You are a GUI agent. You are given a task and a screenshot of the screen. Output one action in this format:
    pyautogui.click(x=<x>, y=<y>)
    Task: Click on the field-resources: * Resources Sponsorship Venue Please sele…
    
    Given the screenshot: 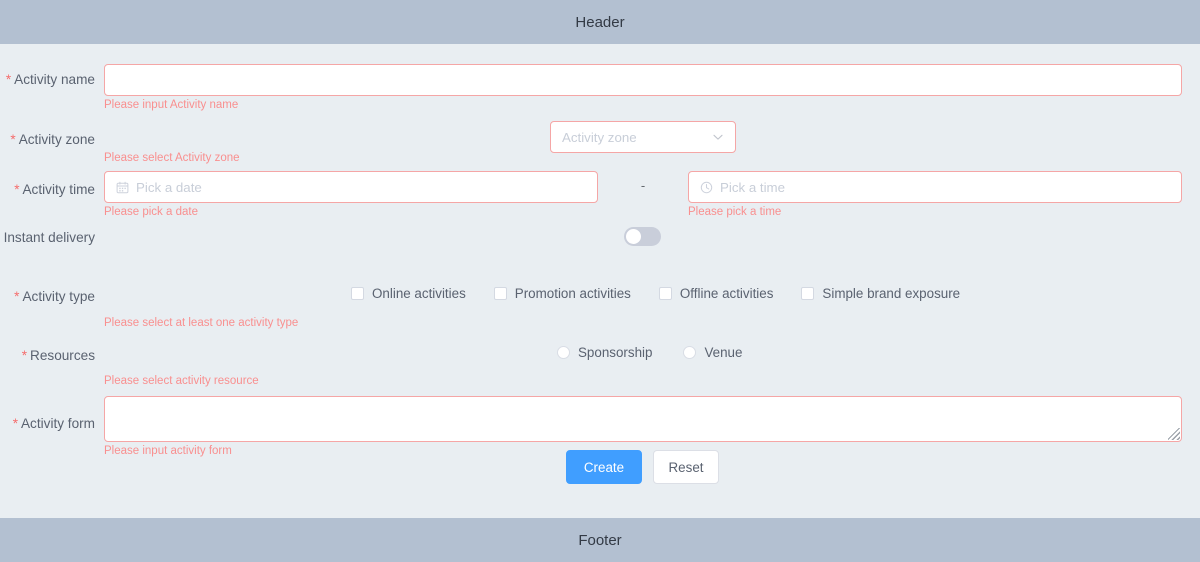 What is the action you would take?
    pyautogui.click(x=600, y=354)
    